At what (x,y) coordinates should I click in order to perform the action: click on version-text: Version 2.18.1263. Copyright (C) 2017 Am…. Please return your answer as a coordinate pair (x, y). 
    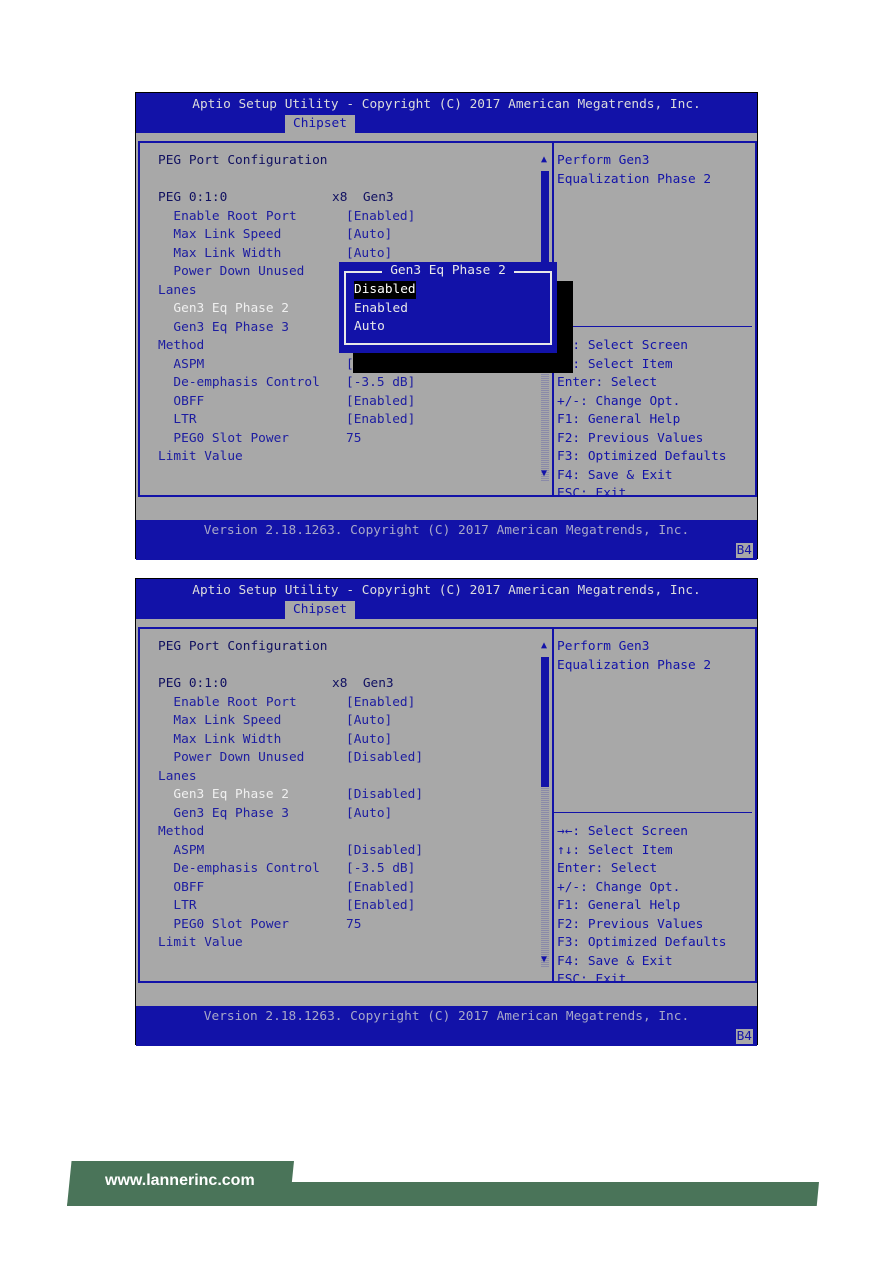
    Looking at the image, I should click on (446, 1016).